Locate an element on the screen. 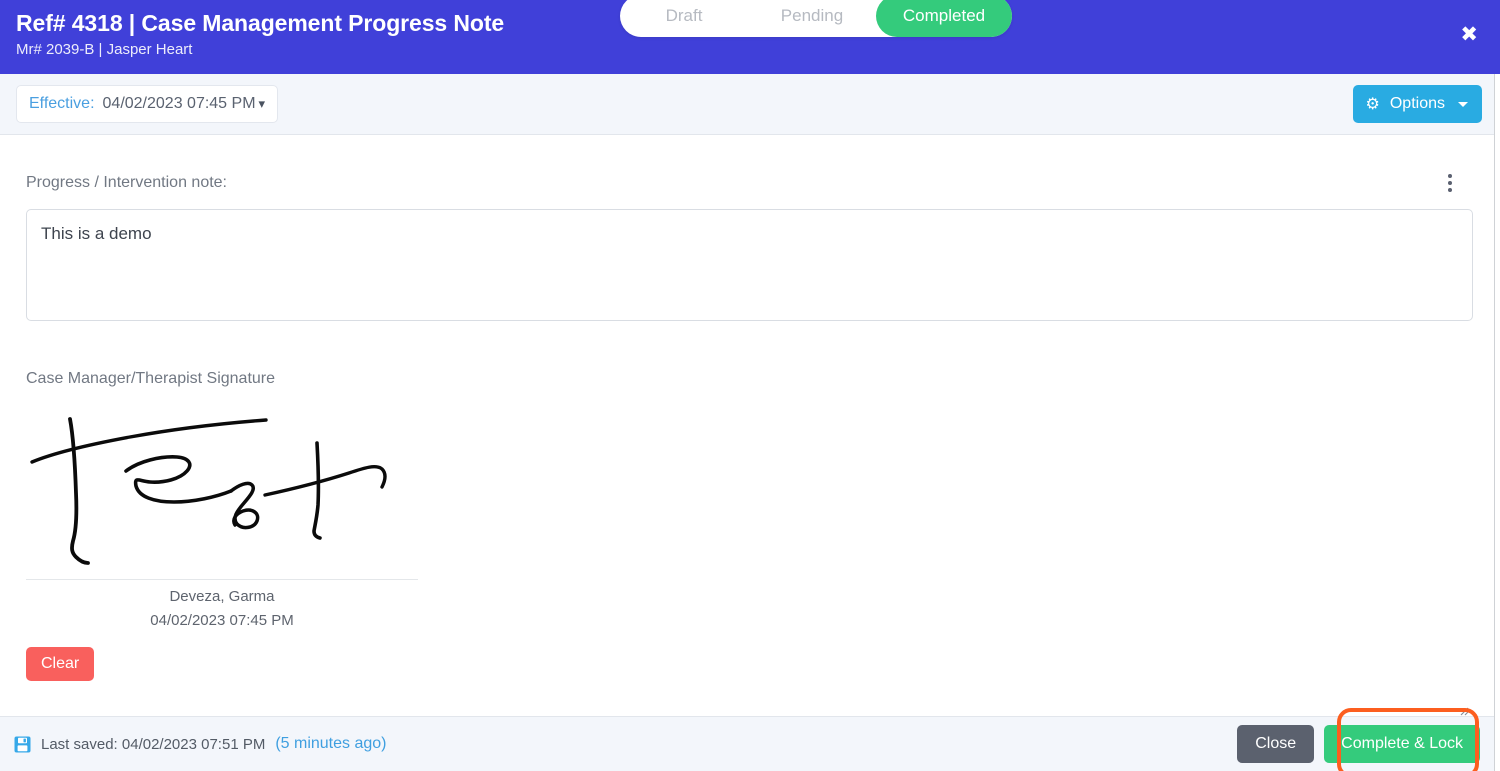  signer-name: Deveza, Garma is located at coordinates (222, 596).